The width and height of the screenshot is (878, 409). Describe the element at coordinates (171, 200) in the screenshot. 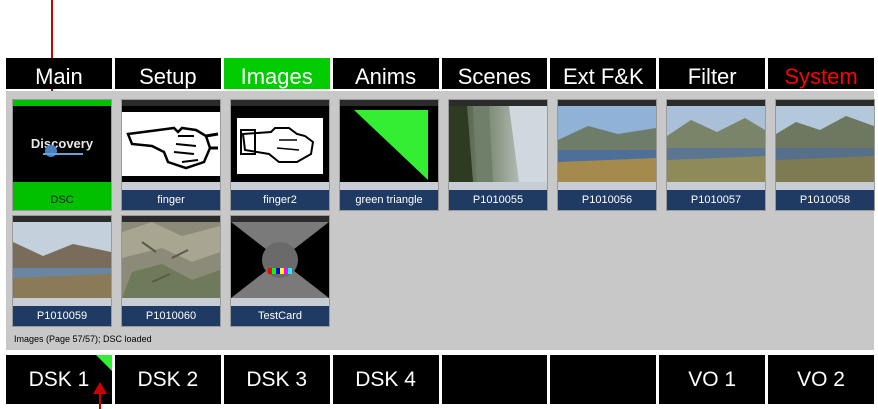

I see `thumb-label: finger` at that location.